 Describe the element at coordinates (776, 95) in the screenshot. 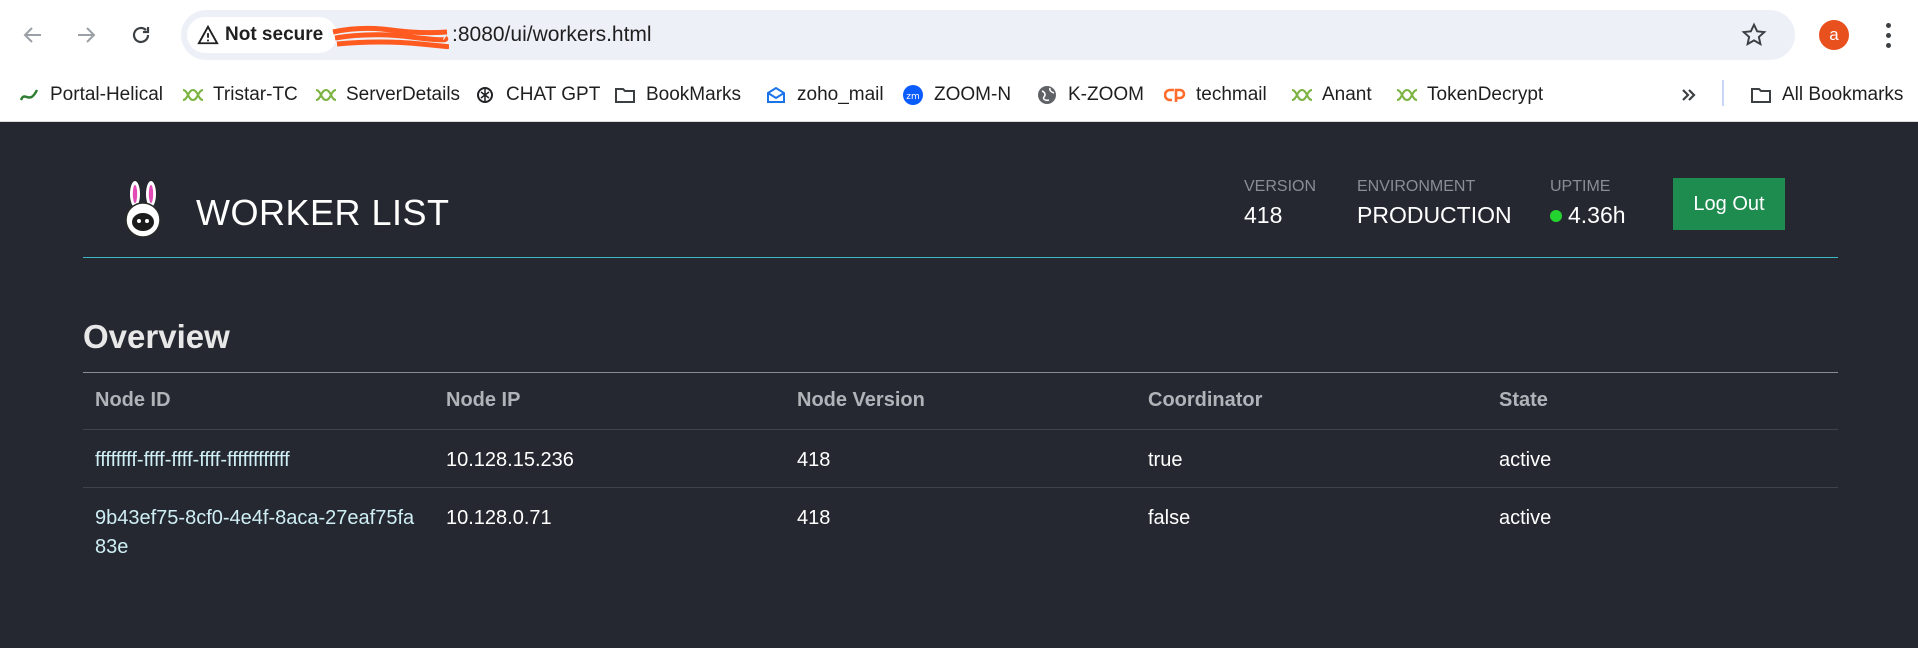

I see `mail-icon` at that location.